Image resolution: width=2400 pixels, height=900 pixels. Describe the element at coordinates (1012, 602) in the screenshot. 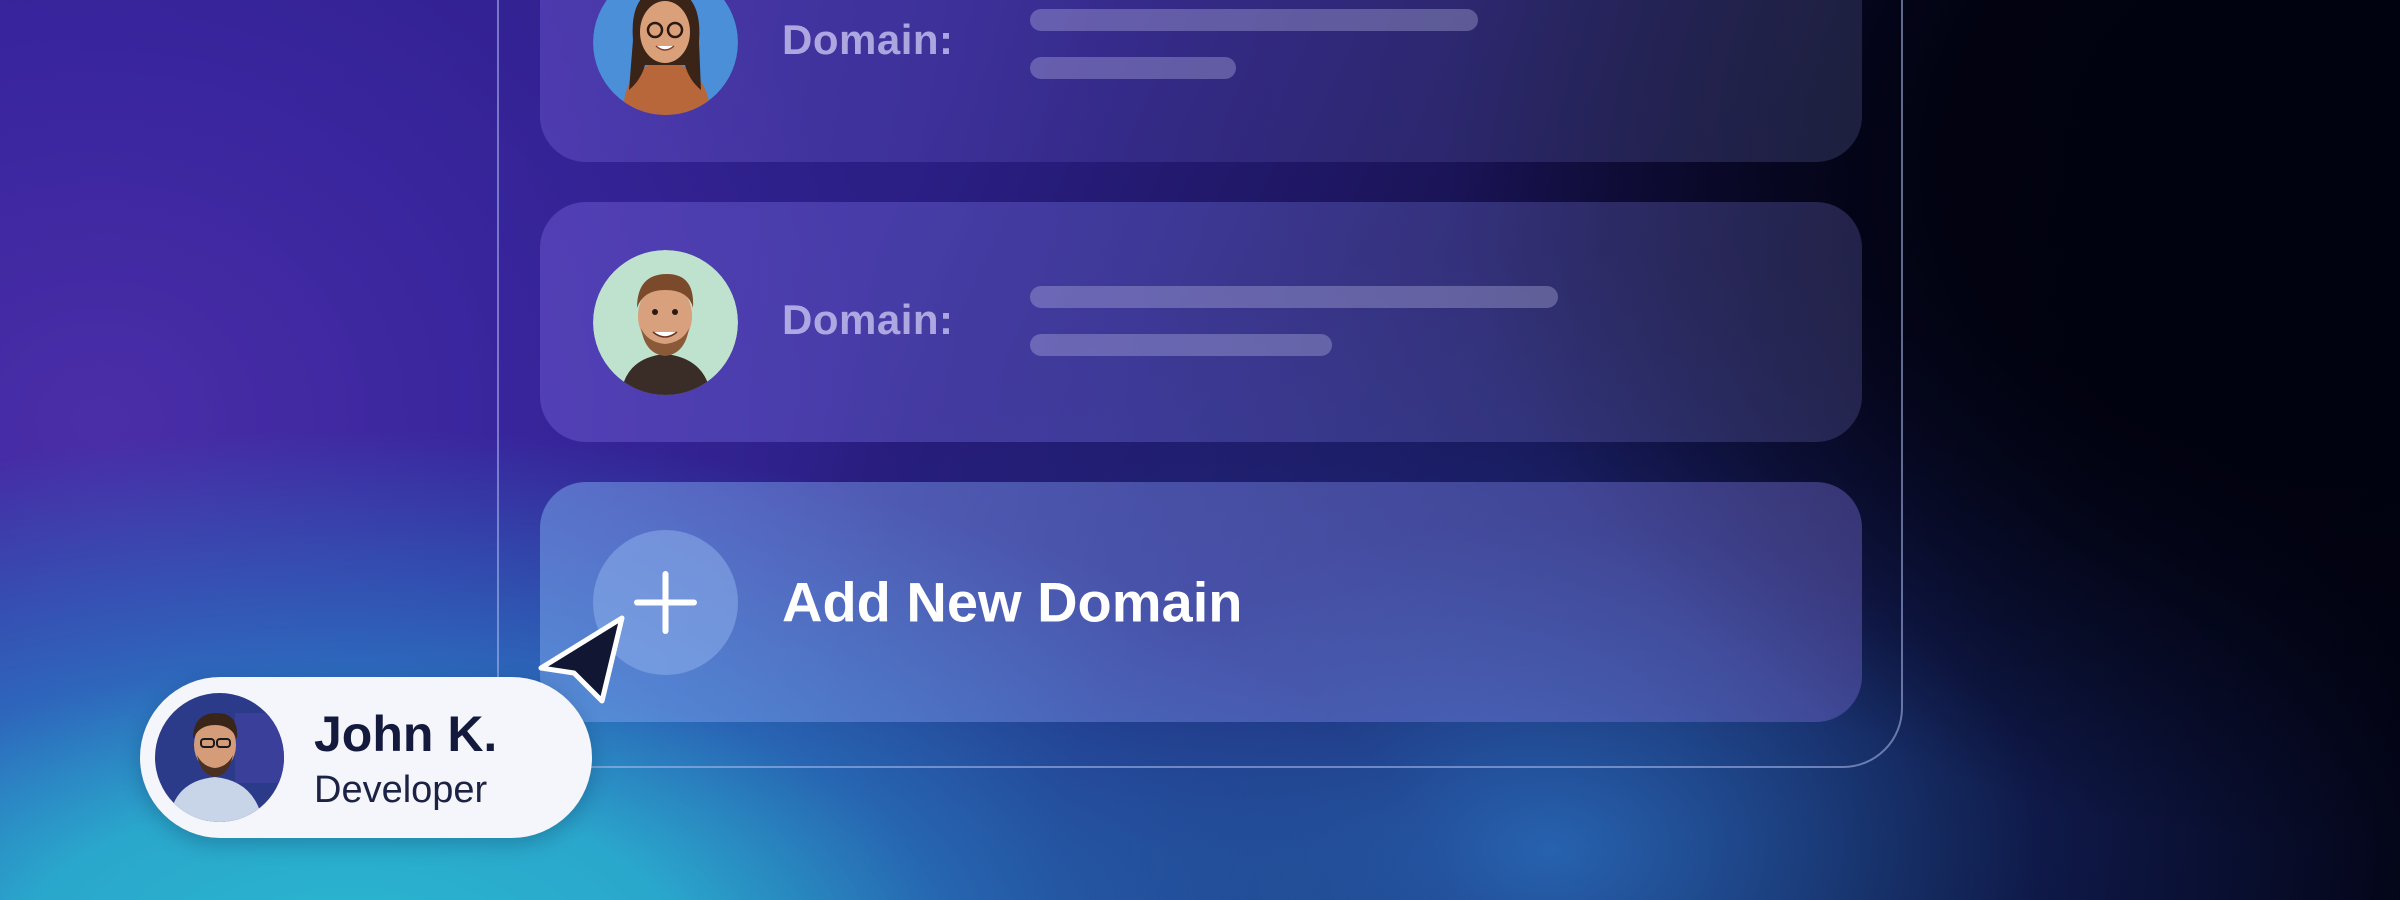

I see `add-new-domain-label: Add New Domain` at that location.